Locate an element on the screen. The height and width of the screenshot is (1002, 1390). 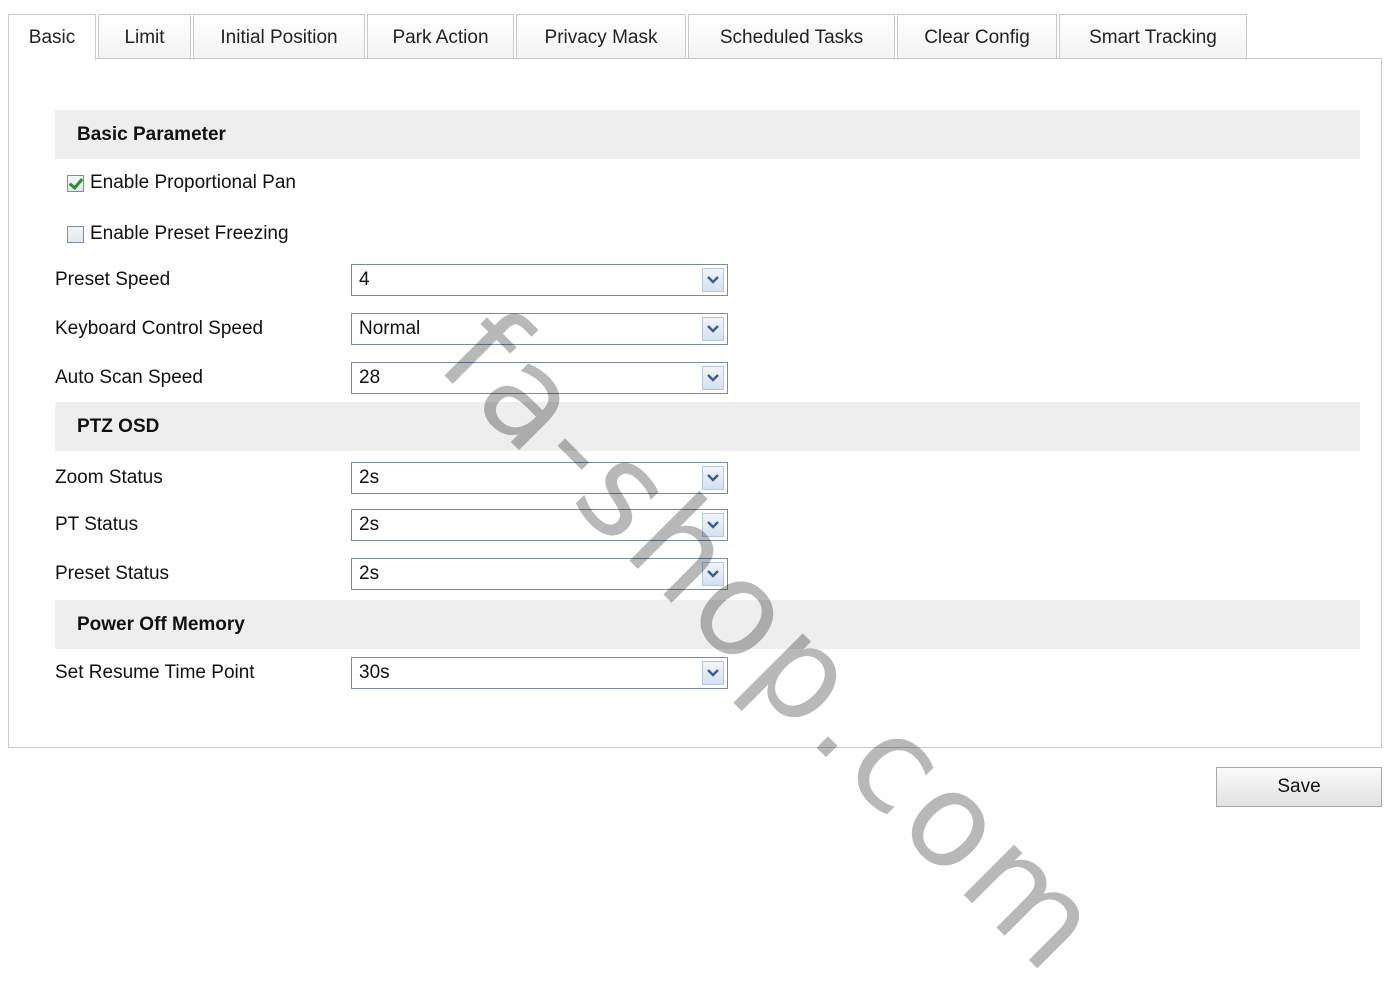
zoom-status-label: Zoom Status is located at coordinates (109, 477).